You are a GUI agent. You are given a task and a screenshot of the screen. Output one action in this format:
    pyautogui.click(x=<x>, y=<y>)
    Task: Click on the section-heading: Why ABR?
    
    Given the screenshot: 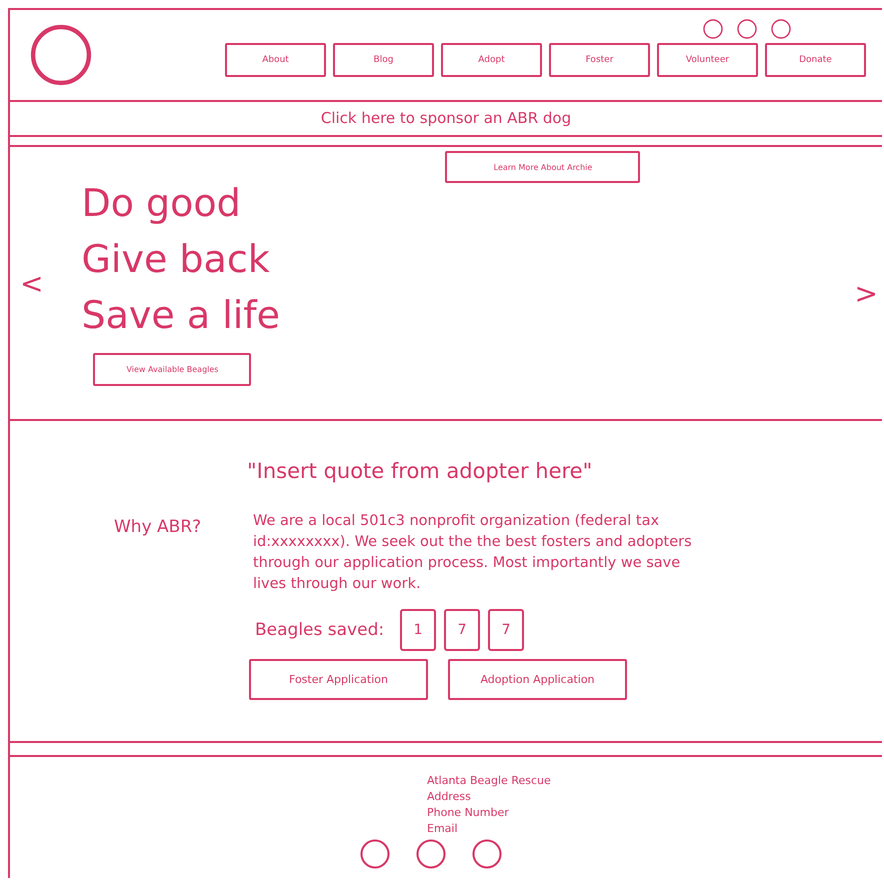 What is the action you would take?
    pyautogui.click(x=157, y=528)
    